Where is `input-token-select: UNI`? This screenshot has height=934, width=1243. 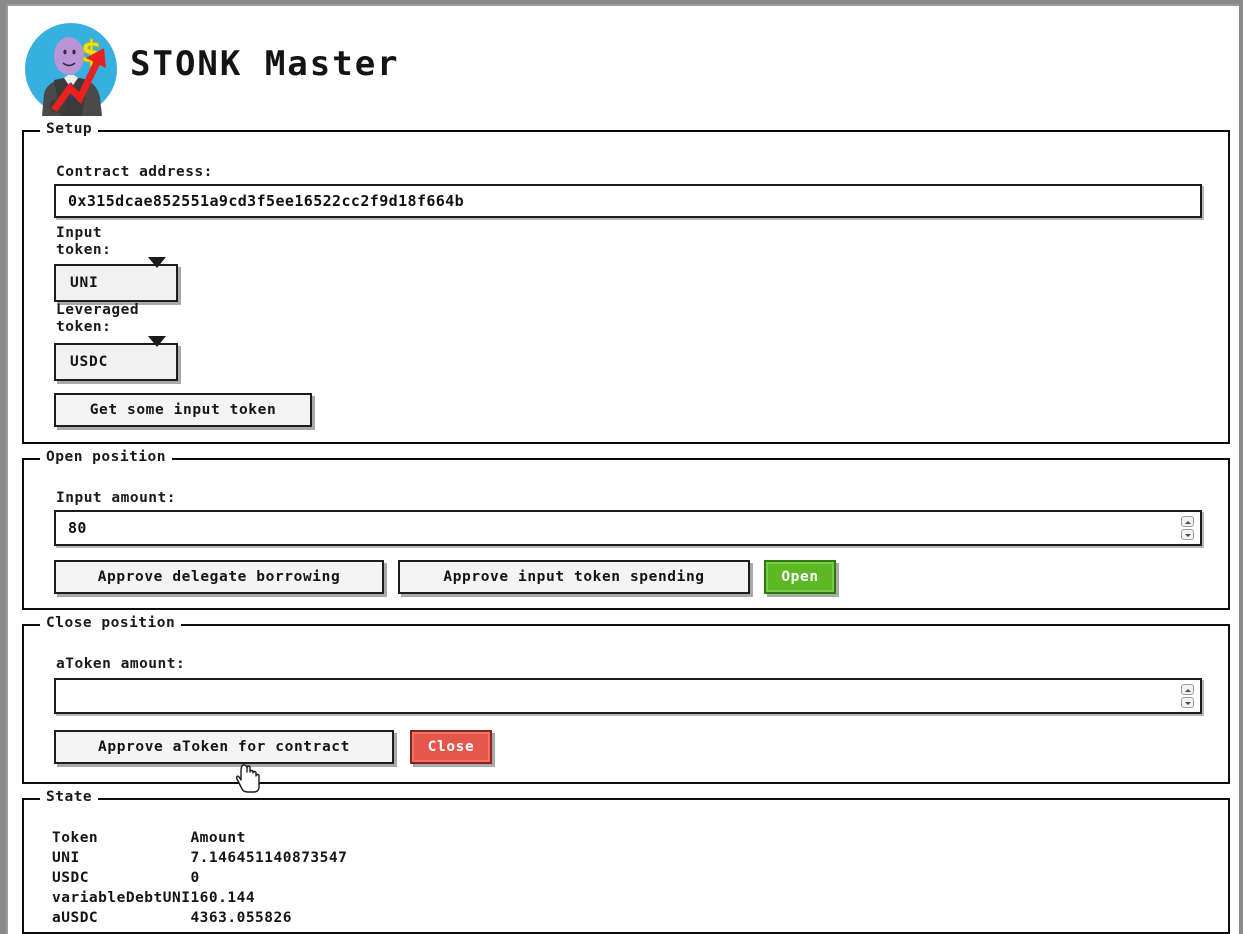
input-token-select: UNI is located at coordinates (116, 279).